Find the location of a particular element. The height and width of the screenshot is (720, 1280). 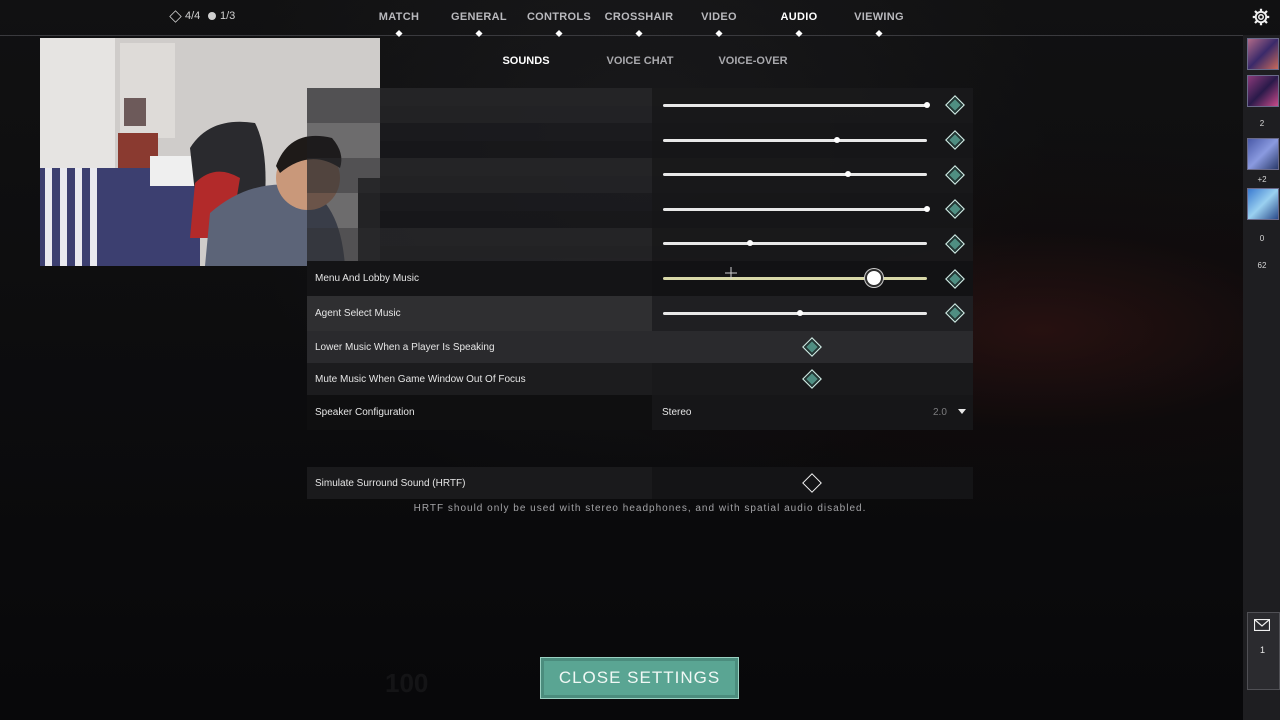

slider-handle-active is located at coordinates (874, 278).